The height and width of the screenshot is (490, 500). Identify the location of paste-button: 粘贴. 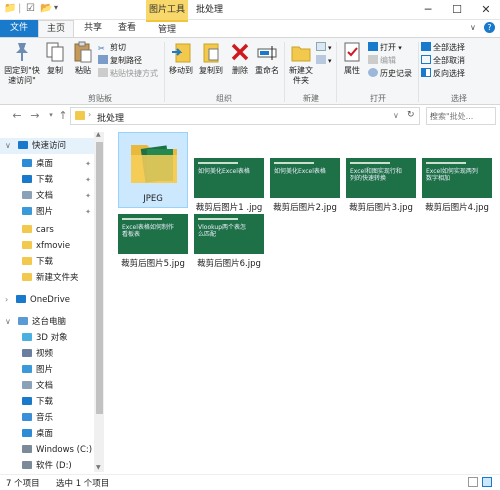
(83, 58).